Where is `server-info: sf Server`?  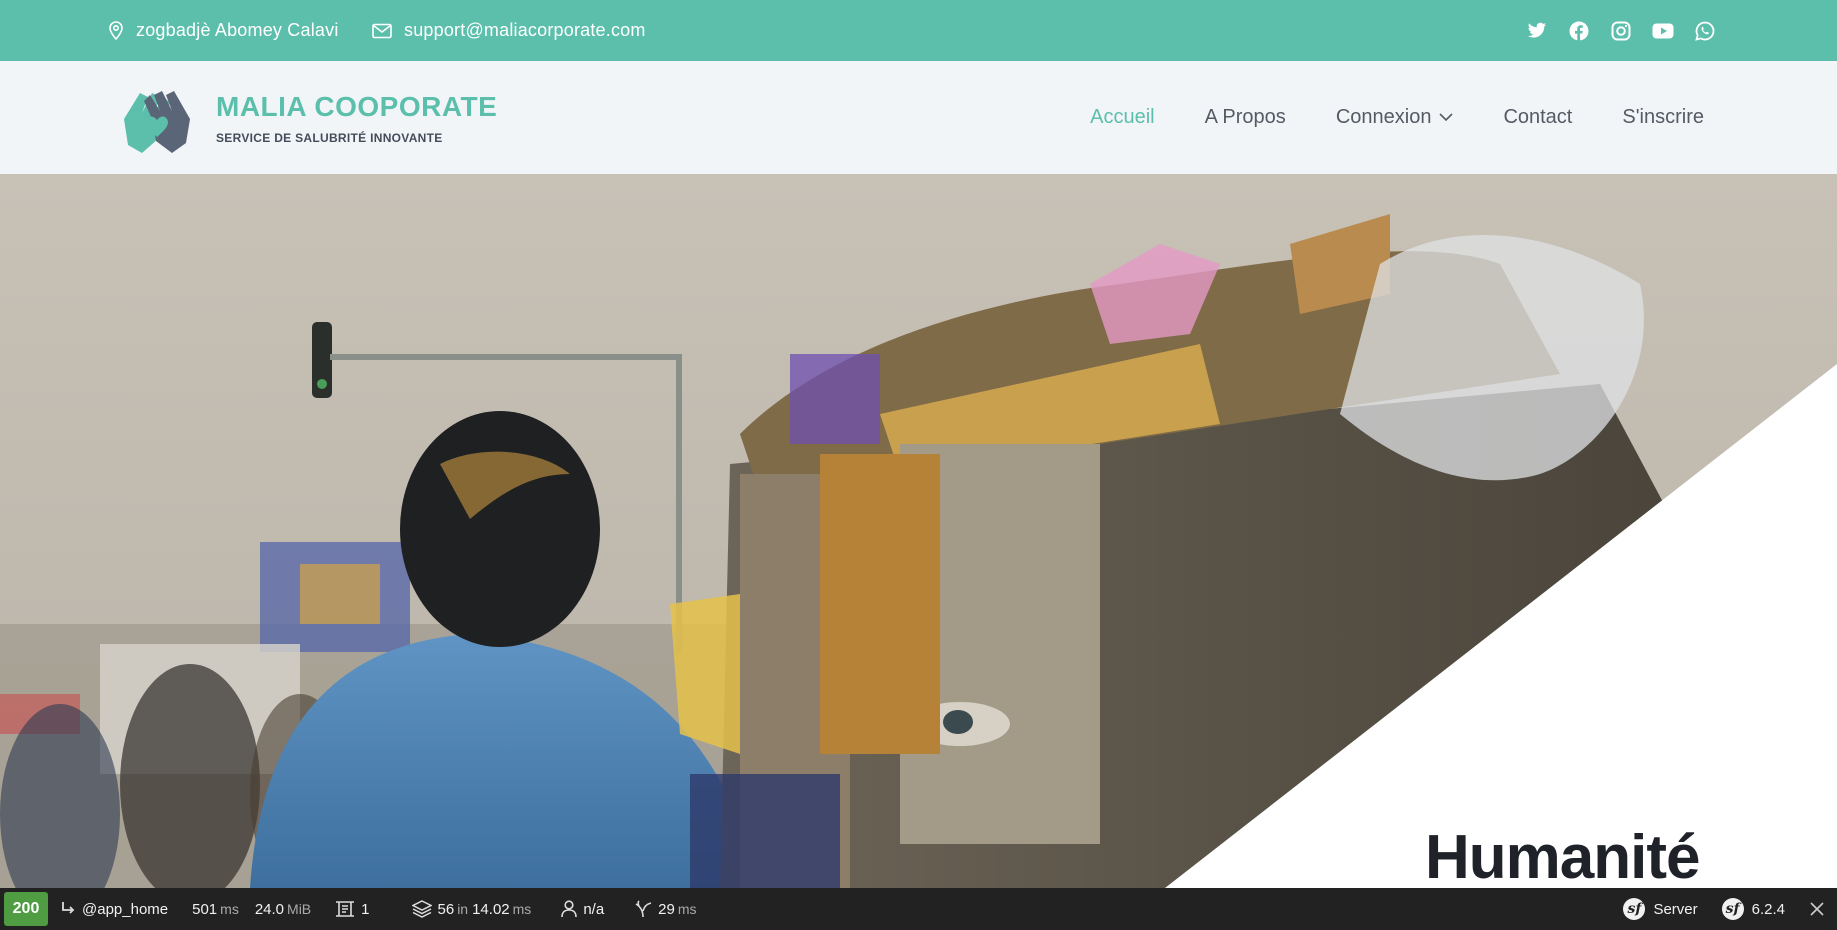 server-info: sf Server is located at coordinates (1660, 909).